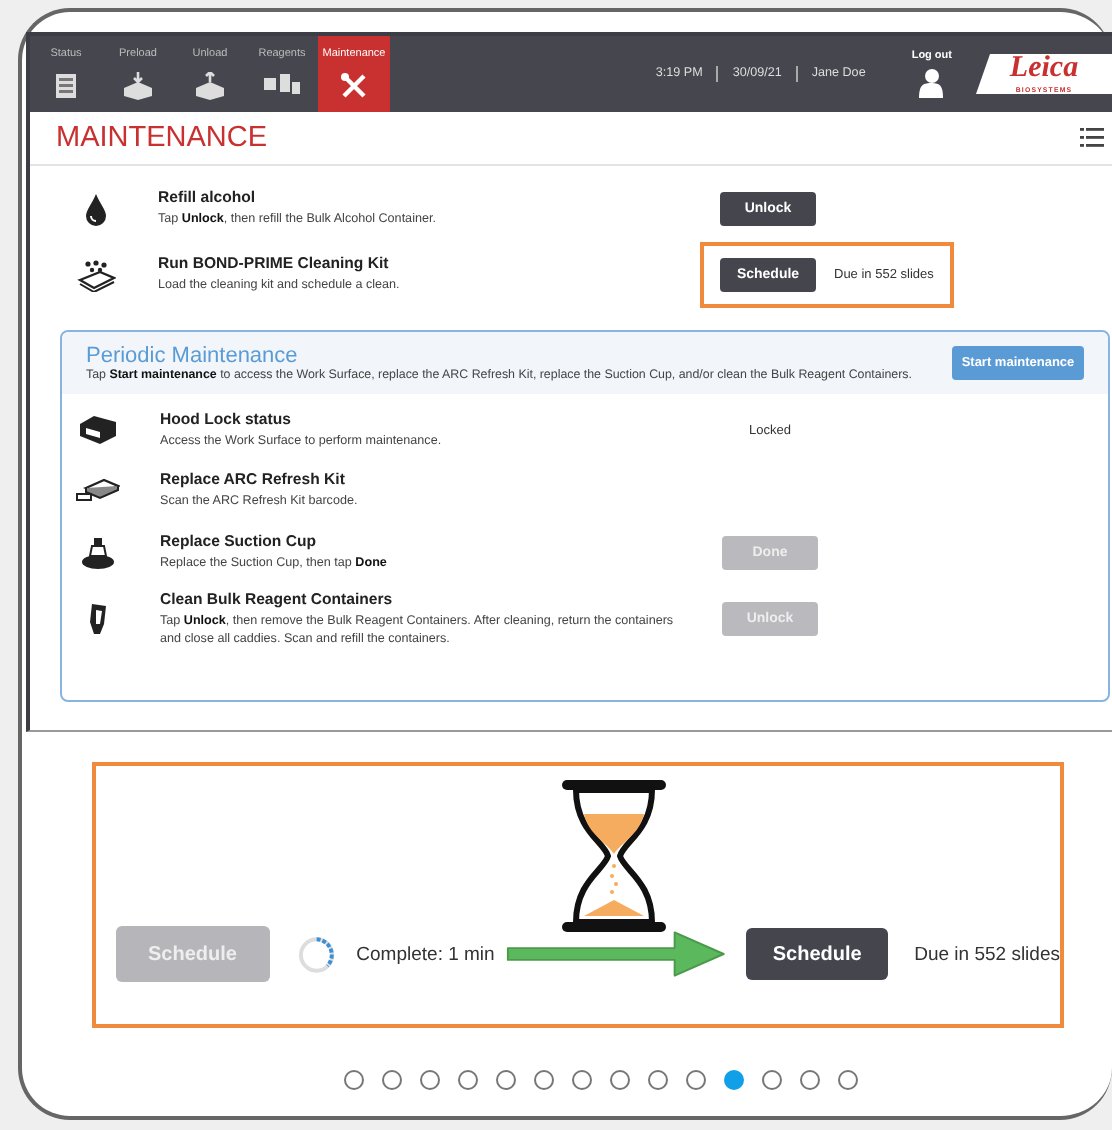 The width and height of the screenshot is (1112, 1130). Describe the element at coordinates (138, 86) in the screenshot. I see `tray-down-icon` at that location.